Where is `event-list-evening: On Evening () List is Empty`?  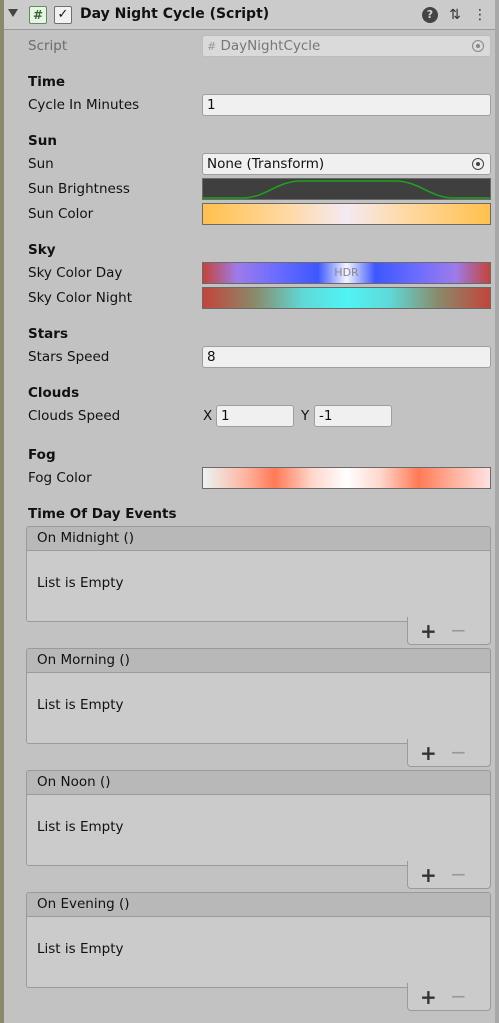 event-list-evening: On Evening () List is Empty is located at coordinates (258, 940).